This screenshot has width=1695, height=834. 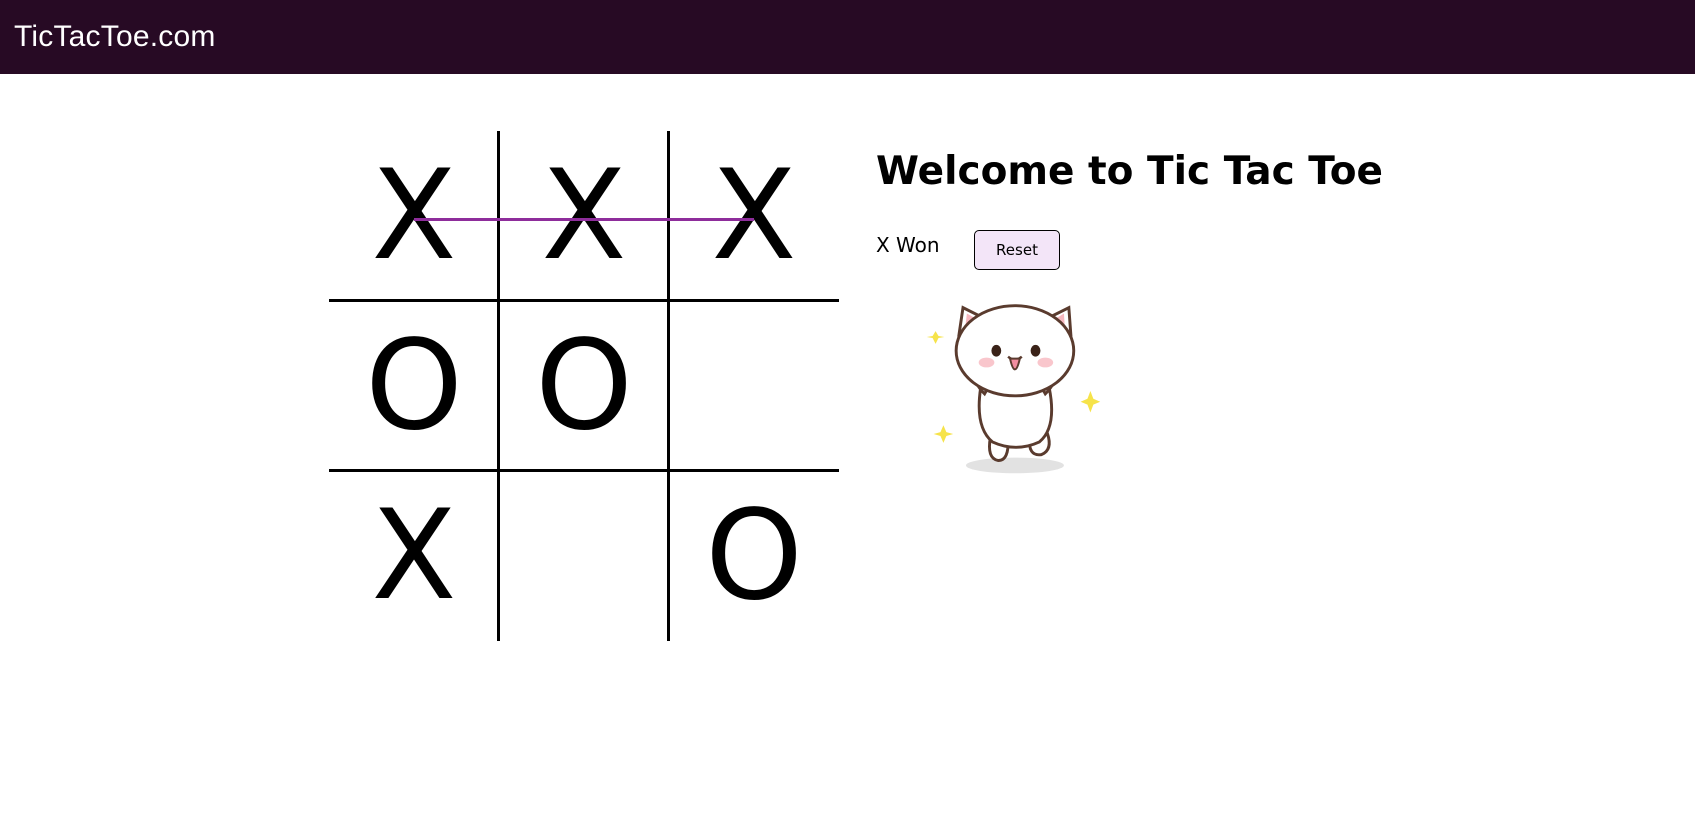 What do you see at coordinates (908, 245) in the screenshot?
I see `game-status: X Won` at bounding box center [908, 245].